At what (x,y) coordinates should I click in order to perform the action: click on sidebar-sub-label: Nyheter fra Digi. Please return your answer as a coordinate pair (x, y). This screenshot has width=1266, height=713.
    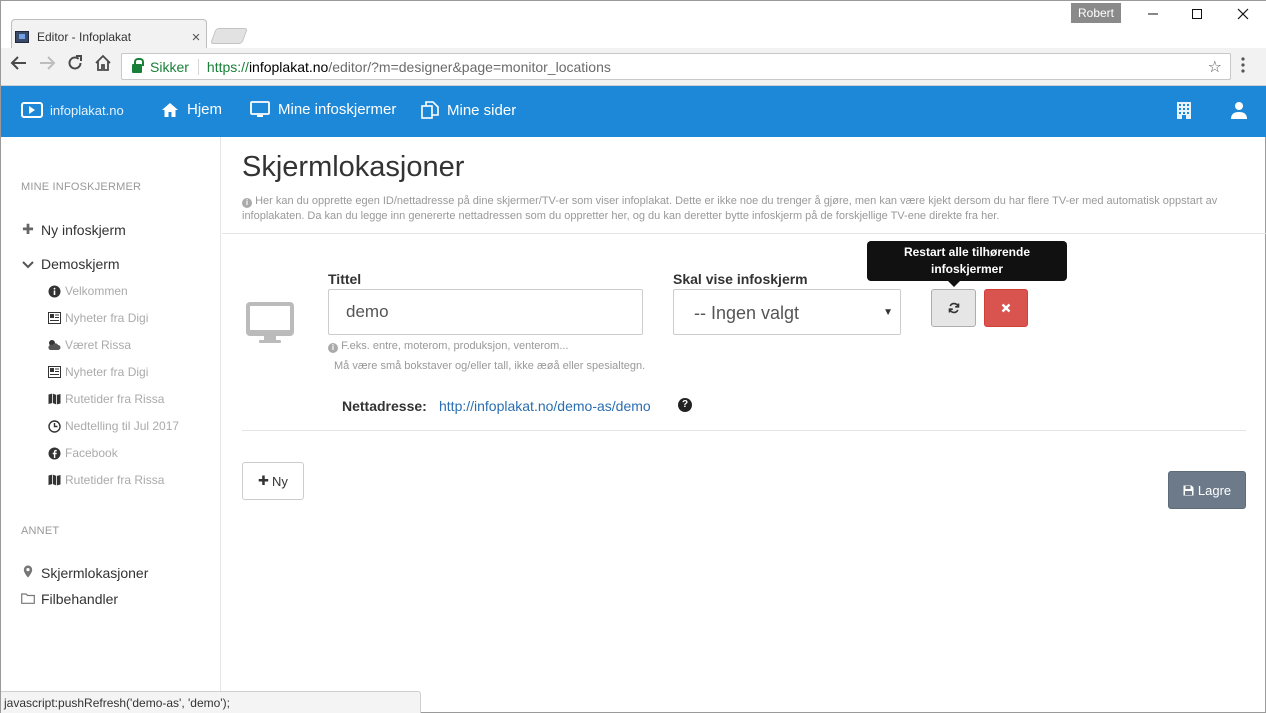
    Looking at the image, I should click on (107, 372).